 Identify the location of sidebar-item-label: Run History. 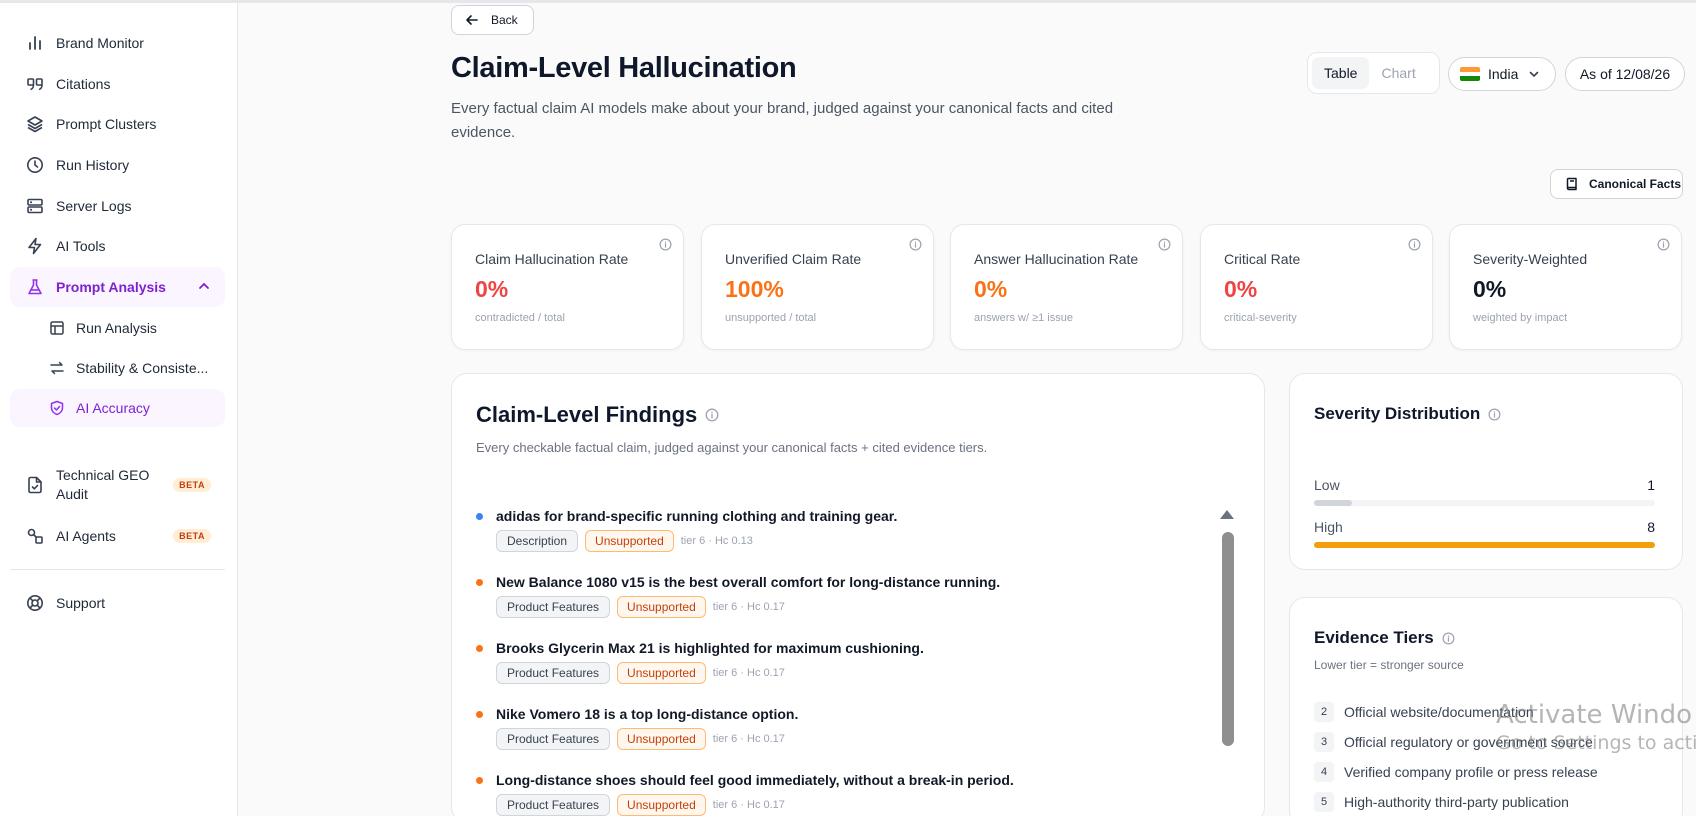
(93, 165).